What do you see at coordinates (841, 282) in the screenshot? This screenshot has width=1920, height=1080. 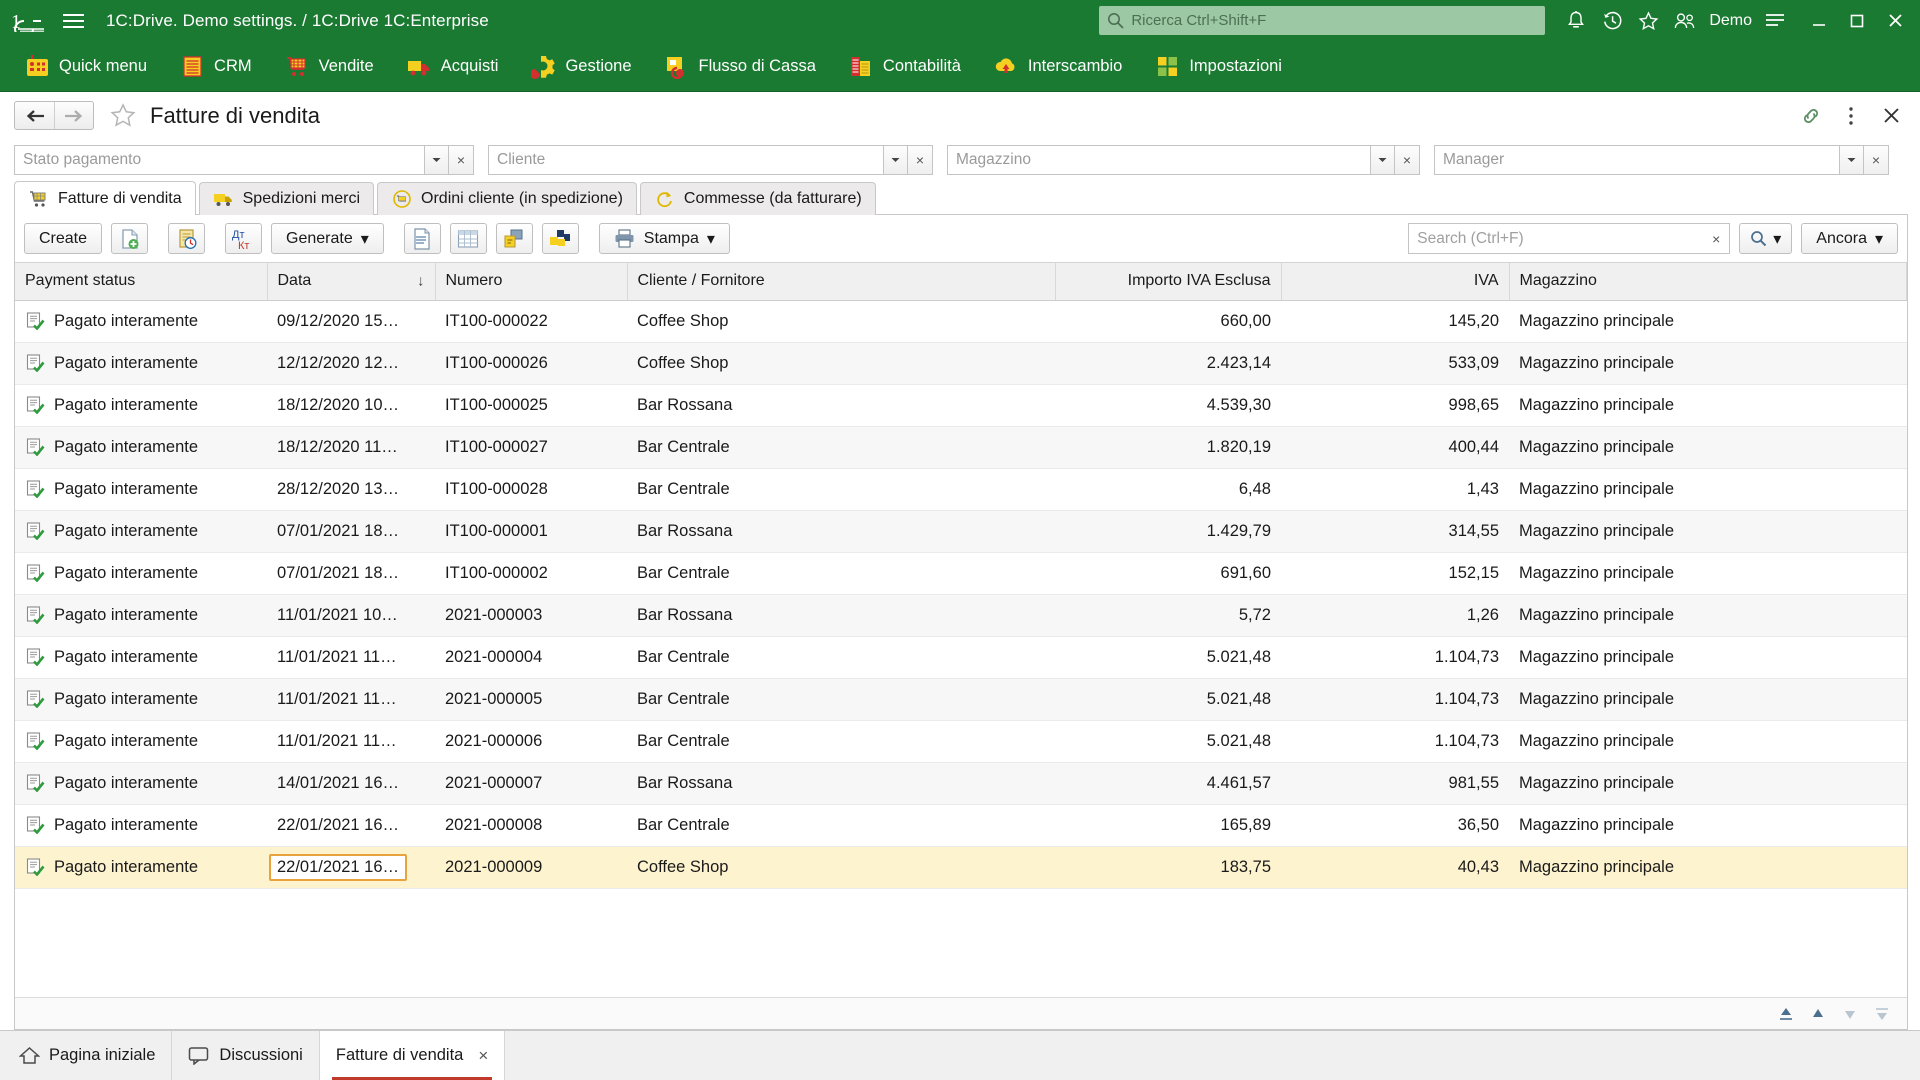 I see `column-header-cliente-fornitore: Cliente / Fornitore` at bounding box center [841, 282].